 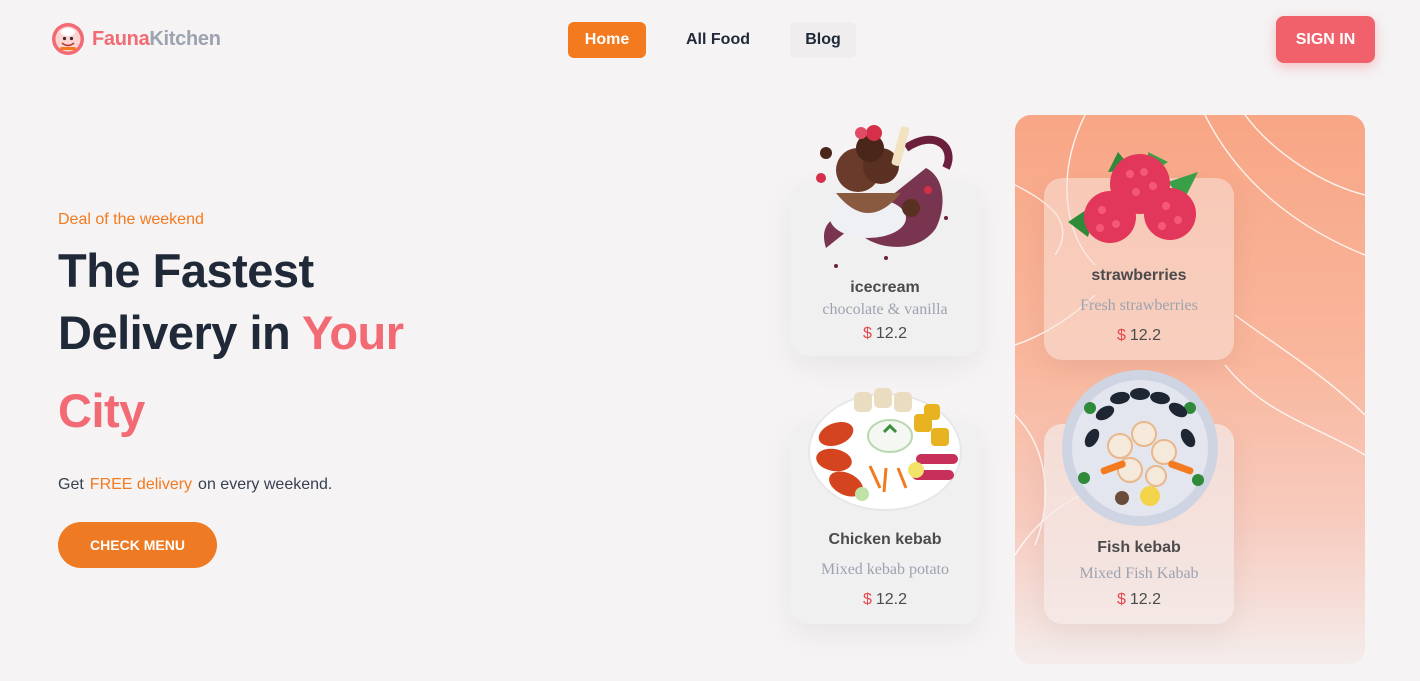 I want to click on main-nav: Home All Food Blog, so click(x=712, y=40).